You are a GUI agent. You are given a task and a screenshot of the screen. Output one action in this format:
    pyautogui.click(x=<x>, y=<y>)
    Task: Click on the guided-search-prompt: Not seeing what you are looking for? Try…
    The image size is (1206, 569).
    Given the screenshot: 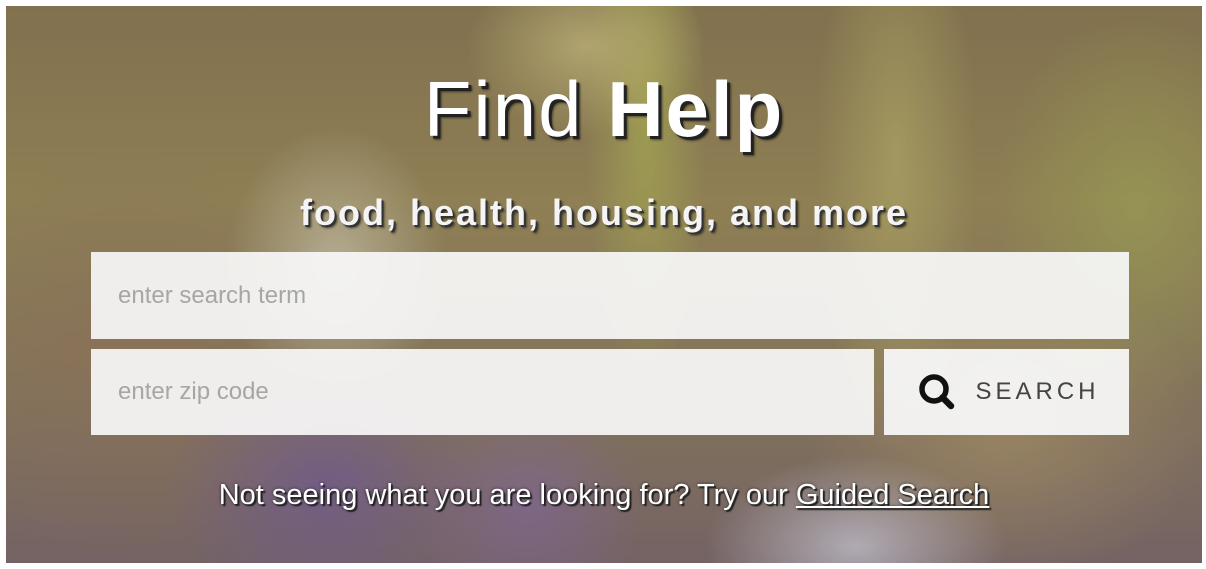 What is the action you would take?
    pyautogui.click(x=604, y=495)
    